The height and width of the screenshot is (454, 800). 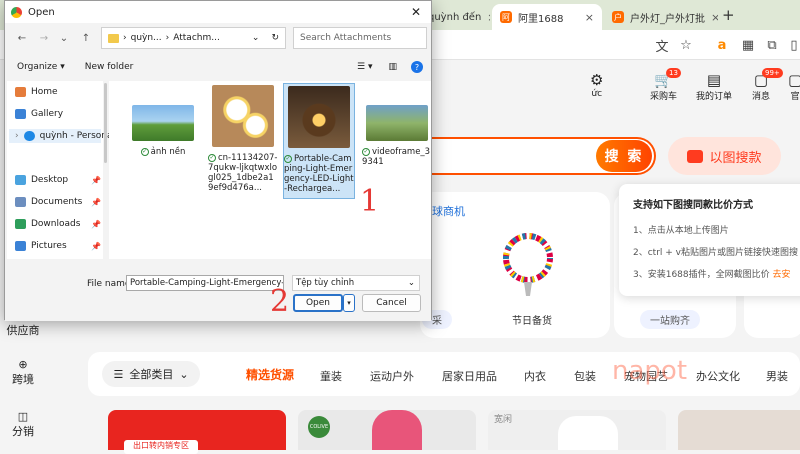 What do you see at coordinates (397, 136) in the screenshot?
I see `file-item: ✓ videoframe_39341` at bounding box center [397, 136].